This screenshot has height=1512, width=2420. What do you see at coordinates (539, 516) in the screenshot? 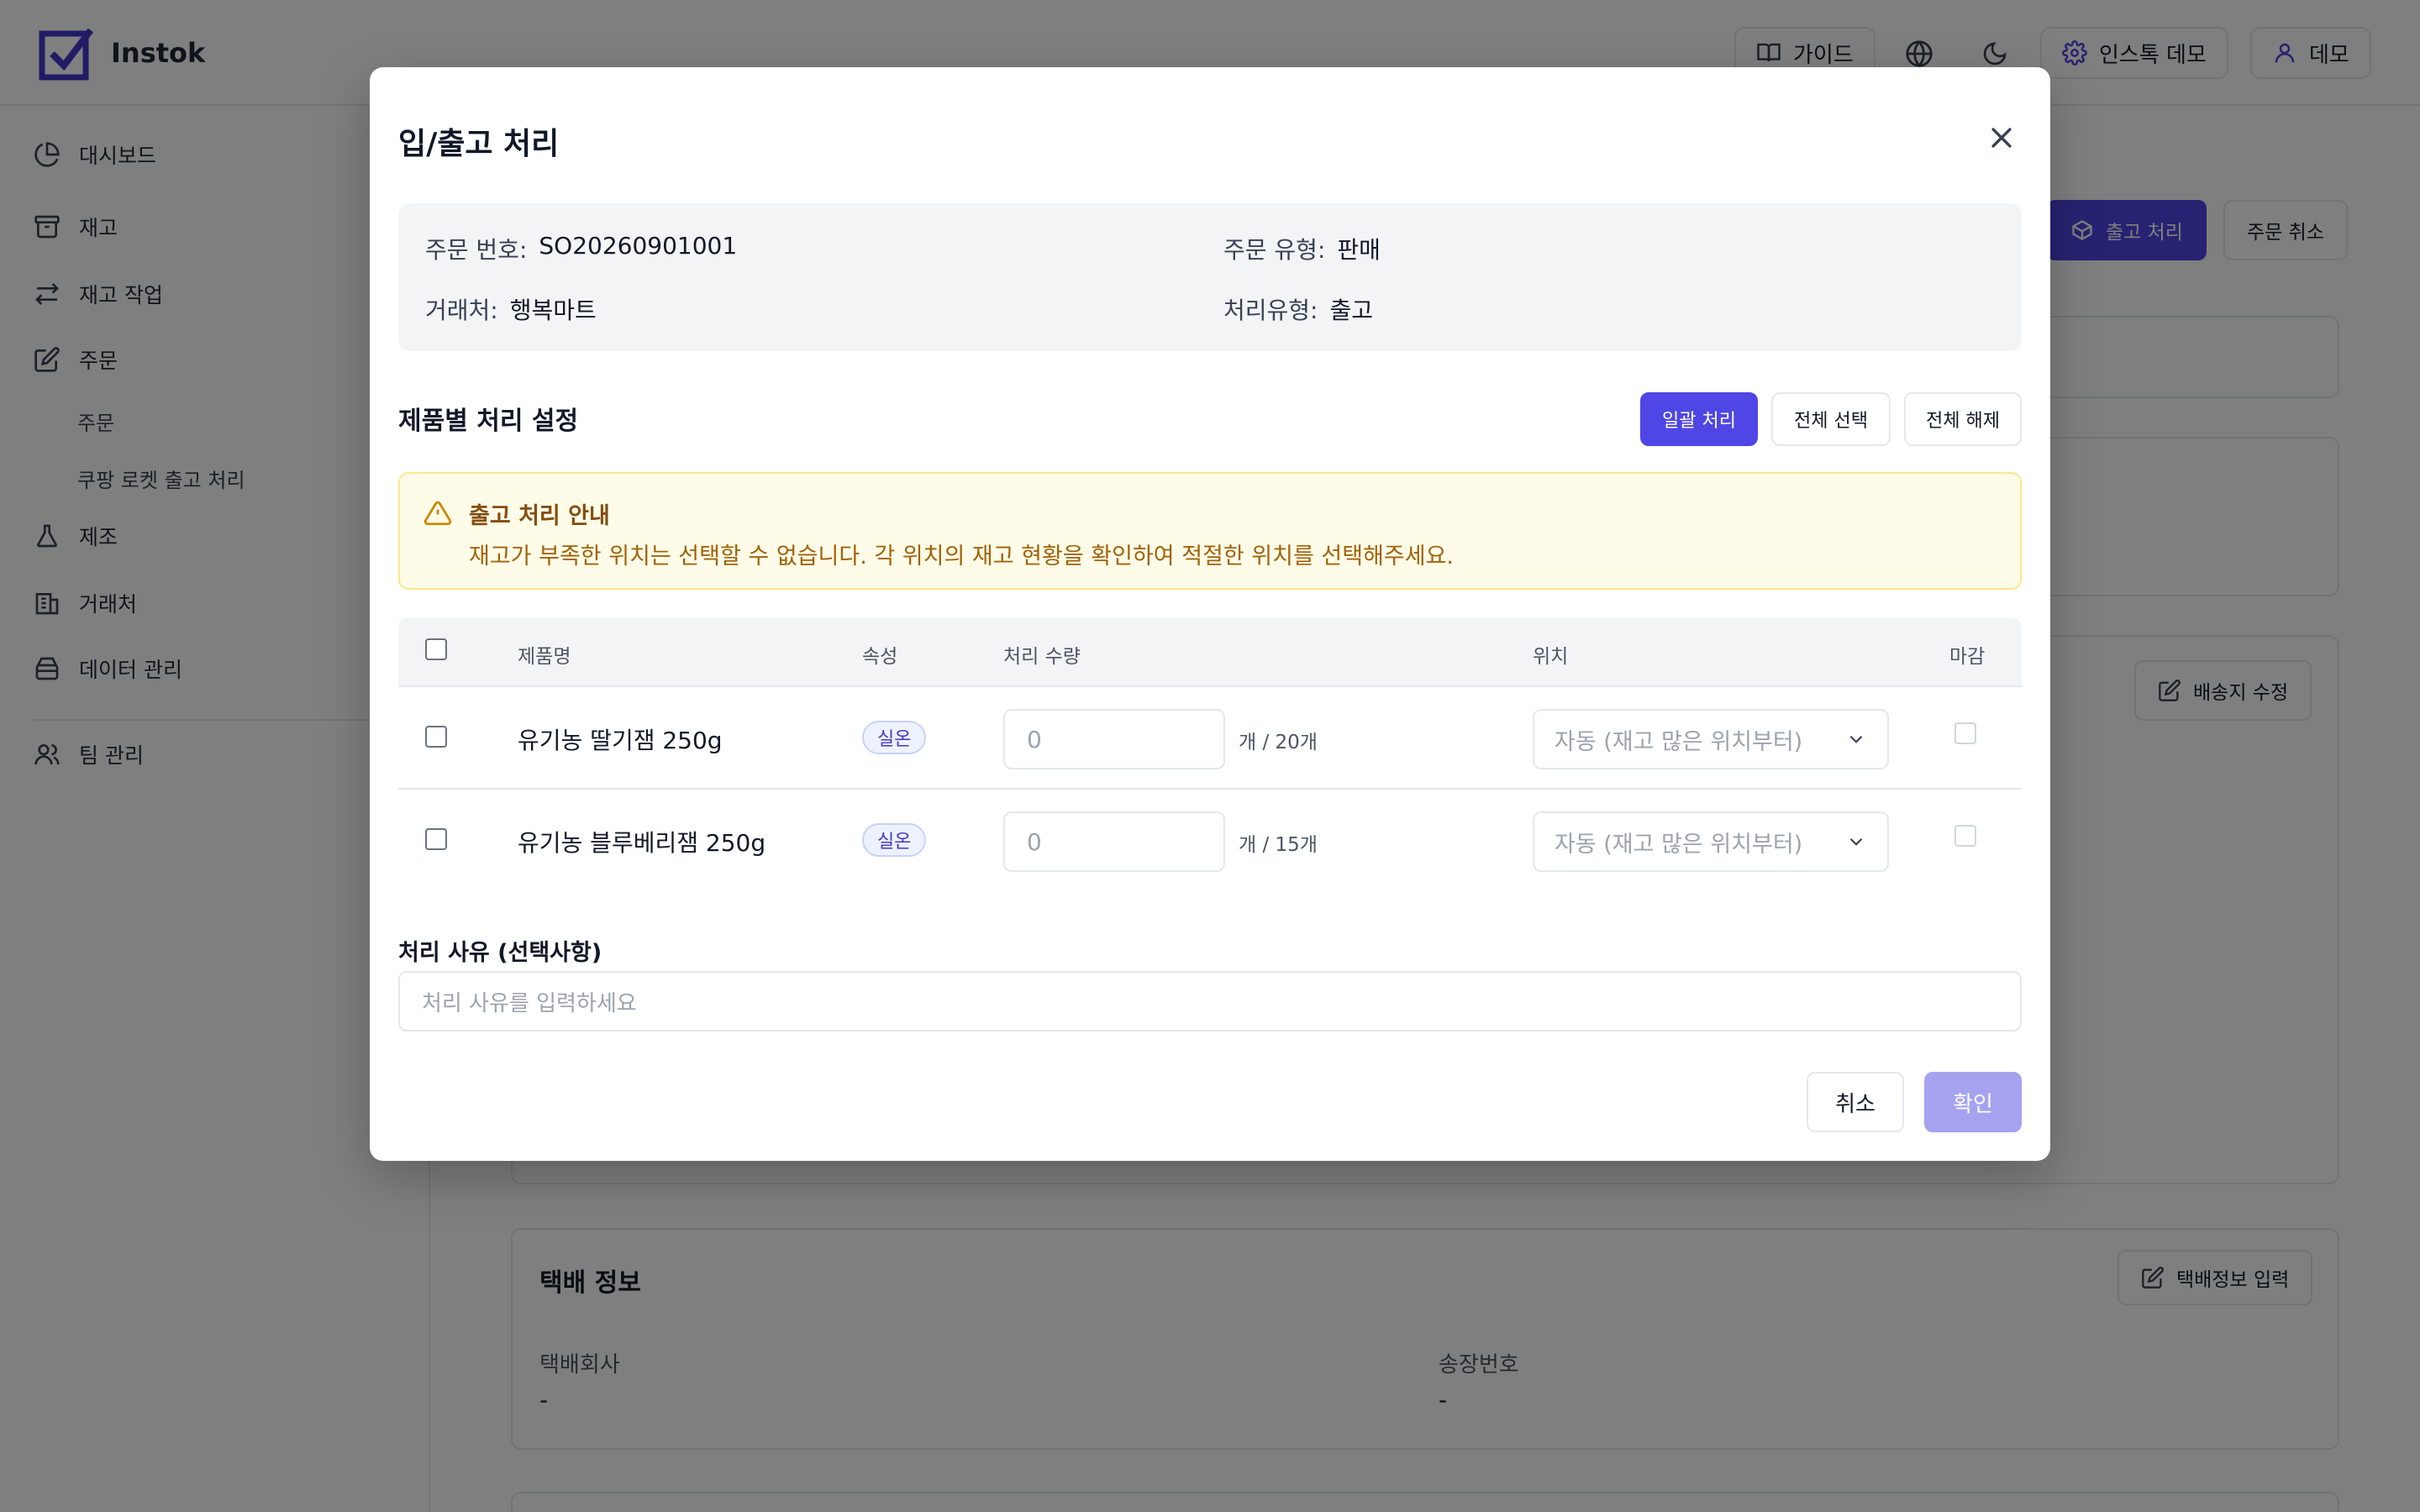
I see `warning-title: 출고 처리 안내` at bounding box center [539, 516].